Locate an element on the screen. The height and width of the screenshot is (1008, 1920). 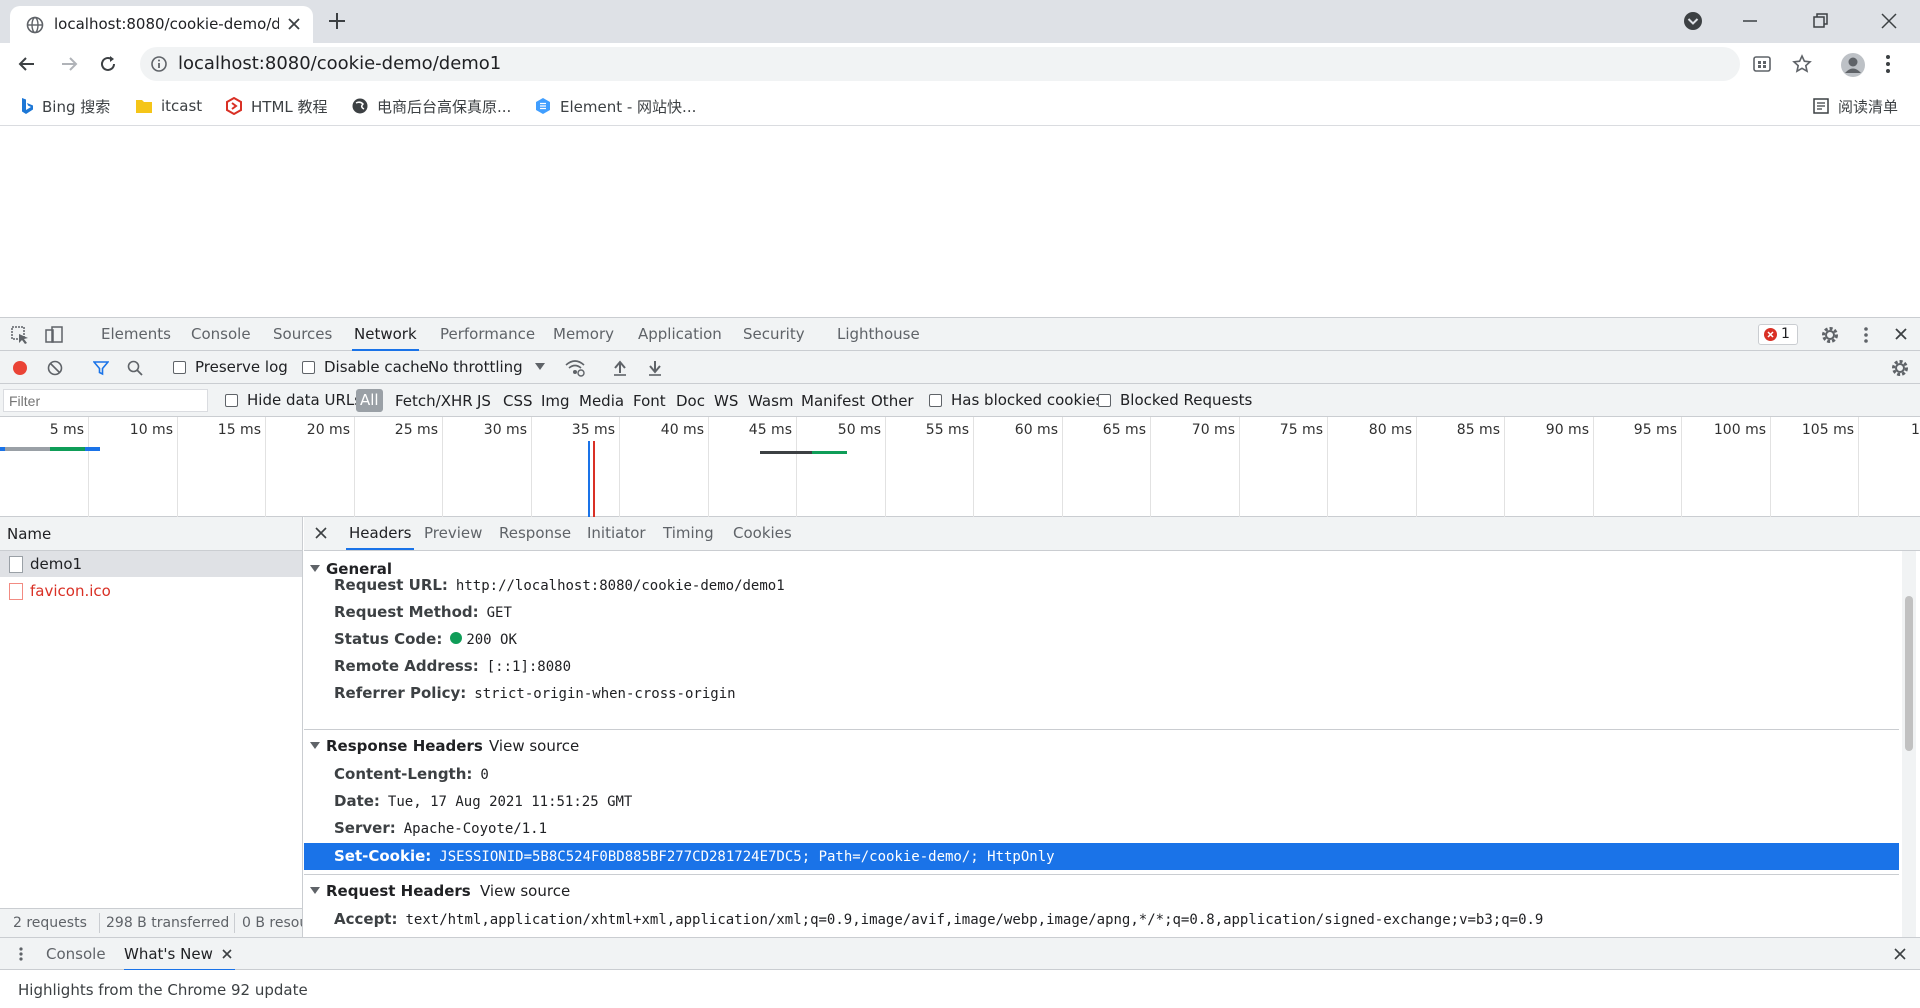
settings-gear-icon is located at coordinates (1830, 335).